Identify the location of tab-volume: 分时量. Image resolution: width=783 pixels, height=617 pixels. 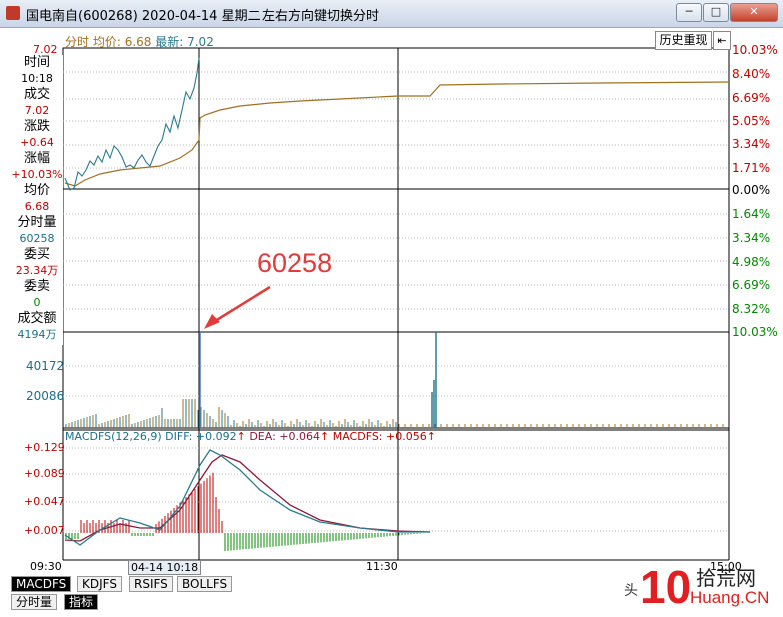
(34, 602).